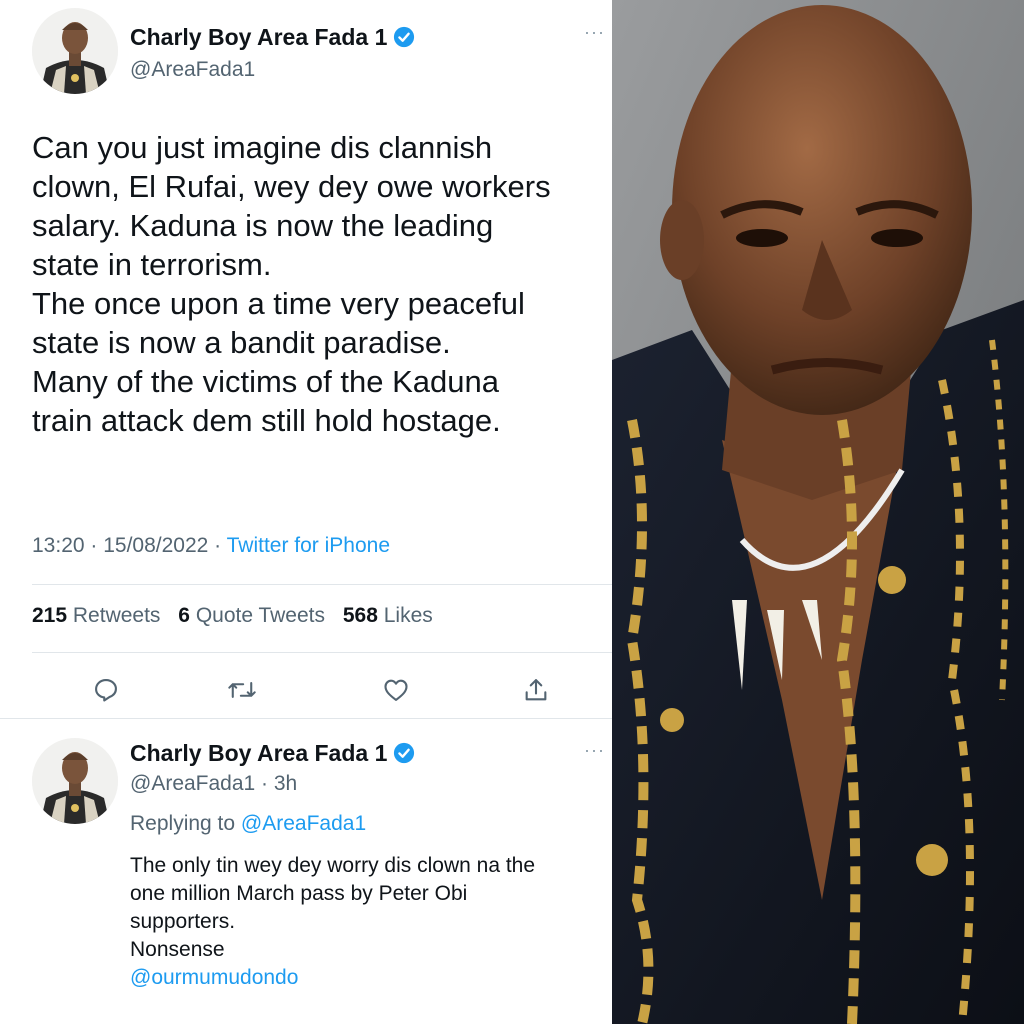  What do you see at coordinates (263, 225) in the screenshot?
I see `tweet-text-line: salary. Kaduna is now the leading` at bounding box center [263, 225].